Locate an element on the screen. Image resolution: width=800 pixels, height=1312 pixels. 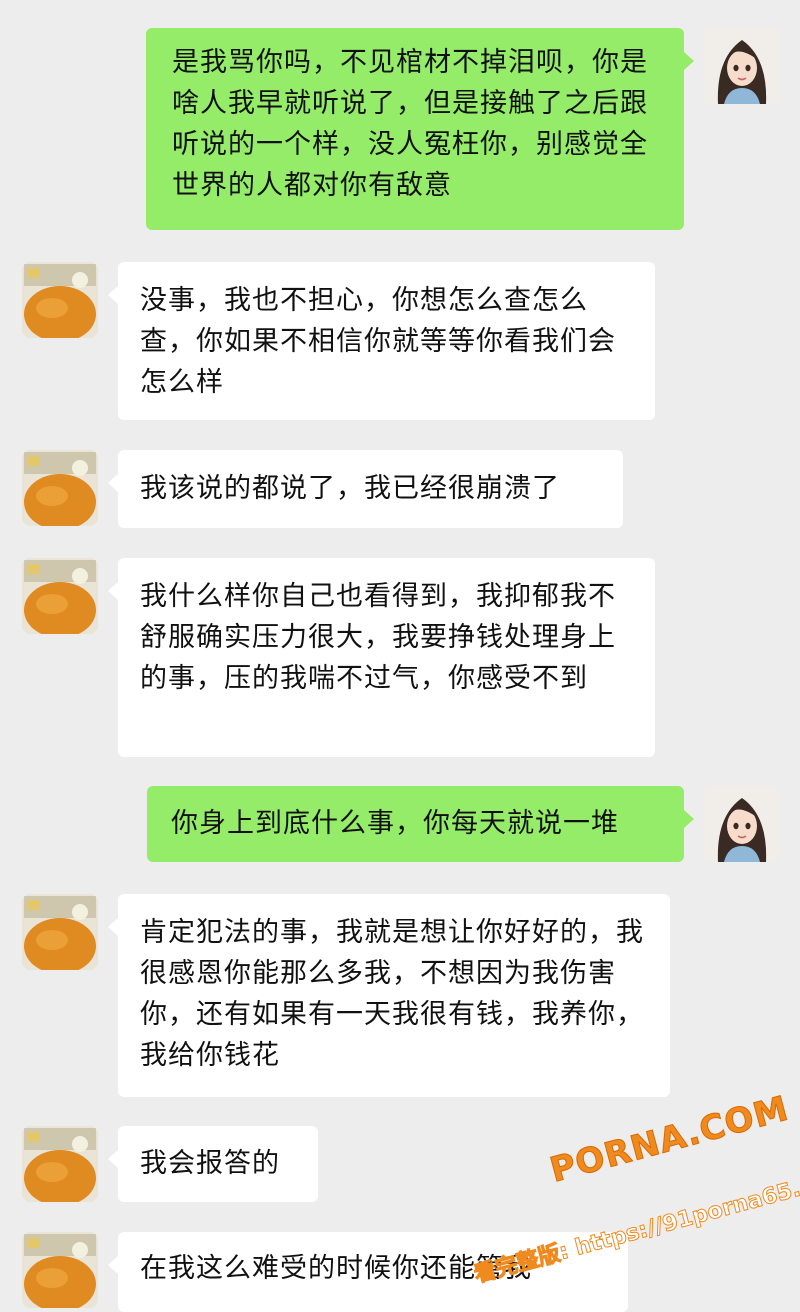
message-incoming: 在我这么难受的时候你还能管我 is located at coordinates (400, 1272).